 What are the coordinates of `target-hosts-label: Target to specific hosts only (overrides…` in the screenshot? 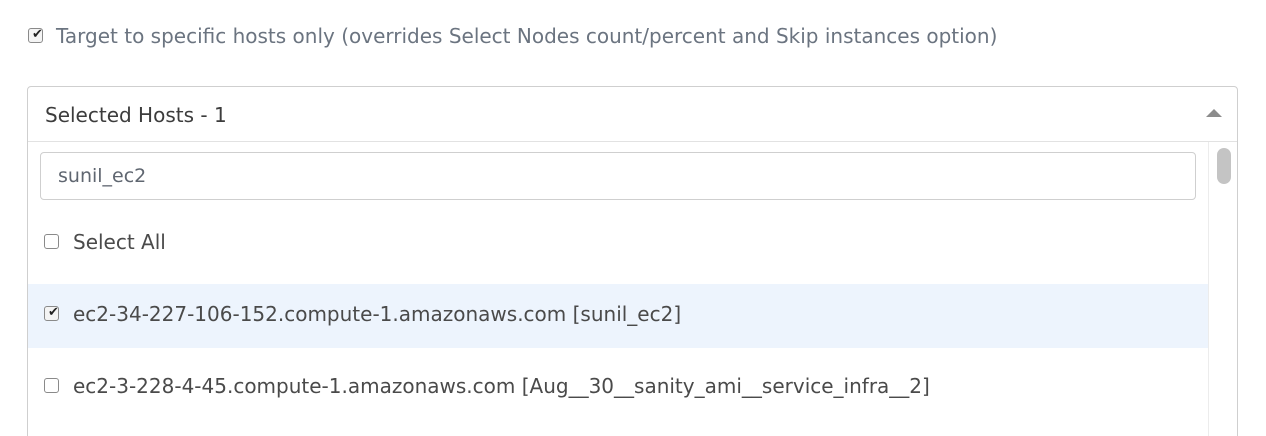 It's located at (526, 36).